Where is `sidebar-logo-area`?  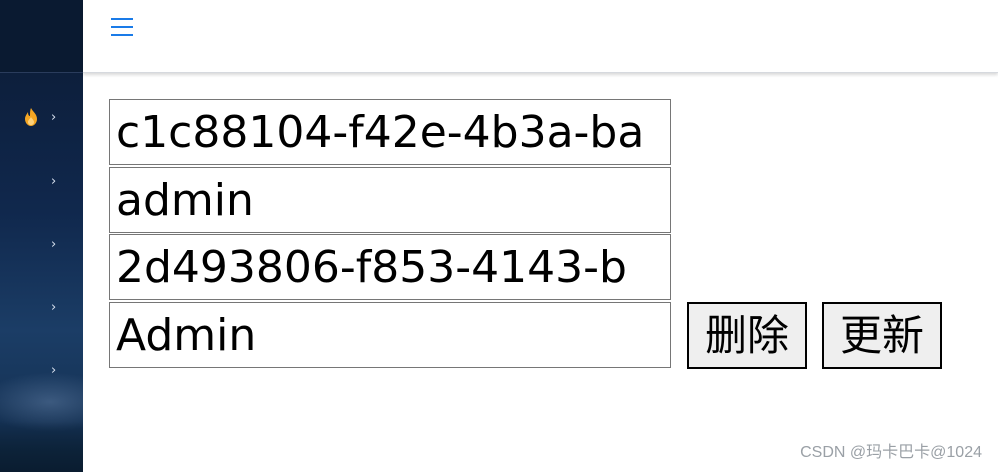 sidebar-logo-area is located at coordinates (41, 36).